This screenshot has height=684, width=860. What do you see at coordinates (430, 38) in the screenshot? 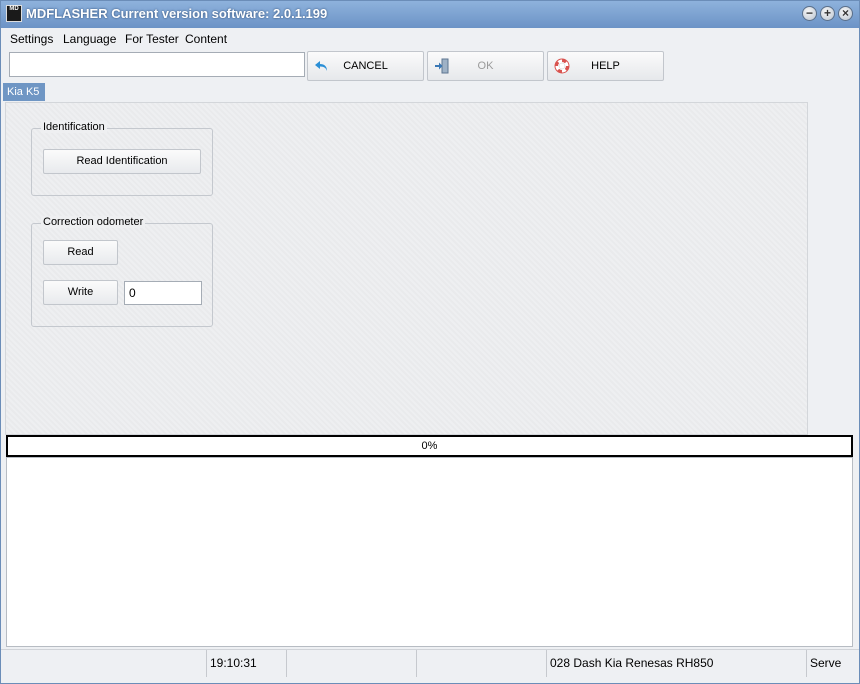
I see `menu-bar: Settings Language For Tester Content` at bounding box center [430, 38].